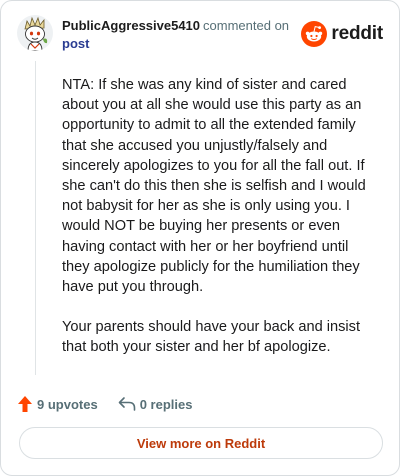 This screenshot has height=476, width=400. What do you see at coordinates (175, 43) in the screenshot?
I see `post-link: post` at bounding box center [175, 43].